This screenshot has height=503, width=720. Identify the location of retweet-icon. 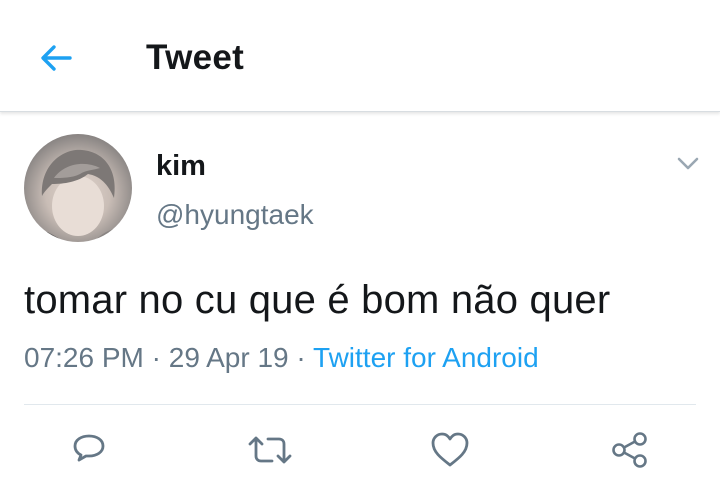
(270, 450).